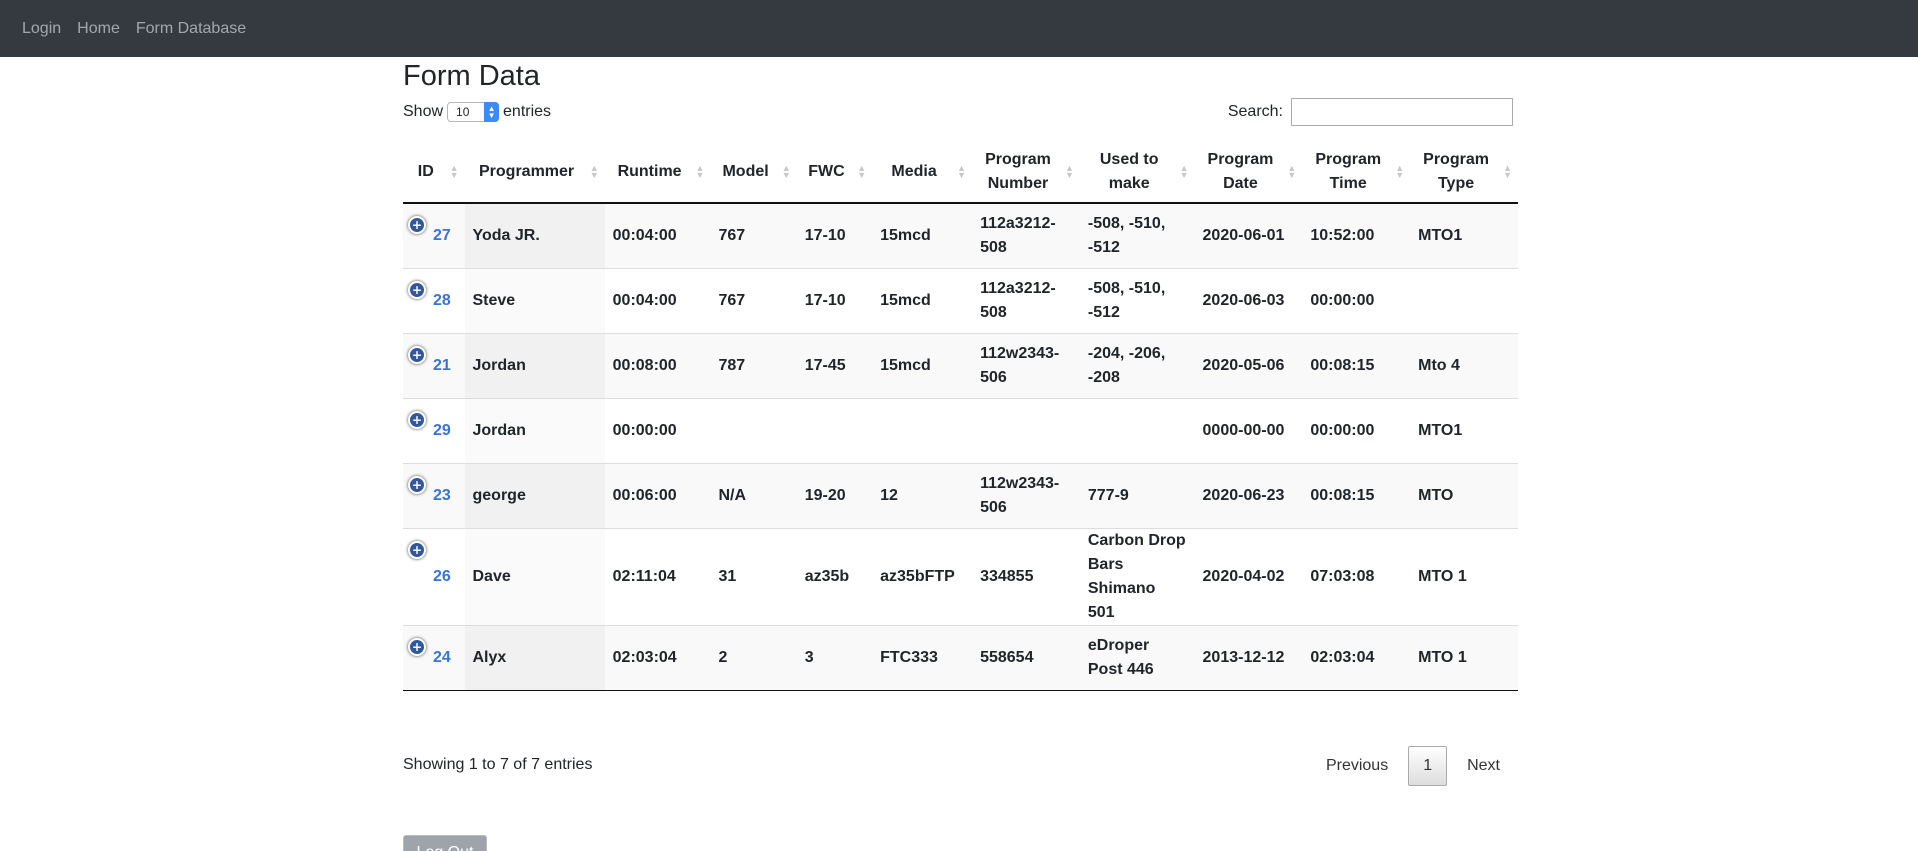  I want to click on cell-program-date: 2013-12-12, so click(1248, 657).